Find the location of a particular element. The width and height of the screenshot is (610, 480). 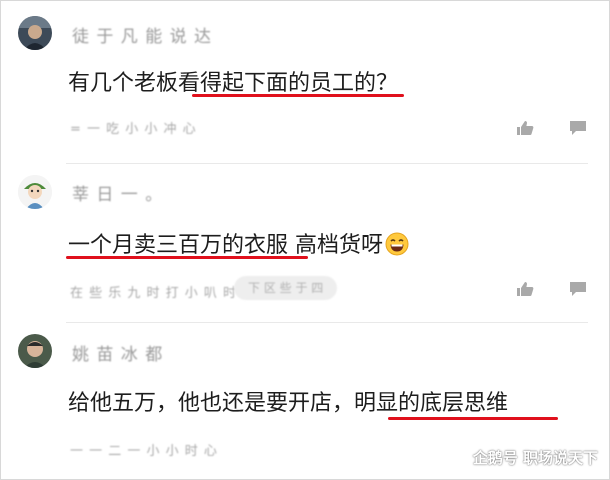

comment-text: 给他五万，他也还是要开店，明显的底层思维 is located at coordinates (288, 403).